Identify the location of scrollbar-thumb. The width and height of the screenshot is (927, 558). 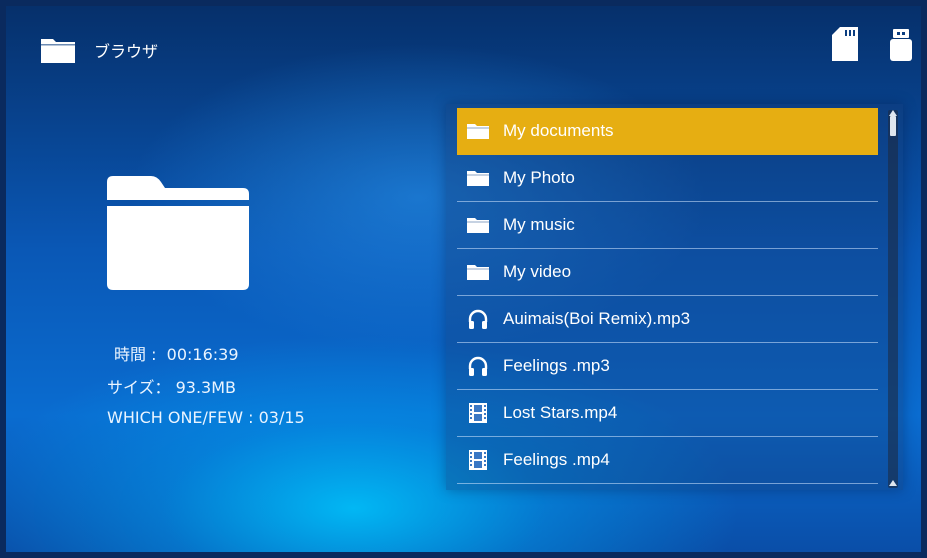
(893, 126).